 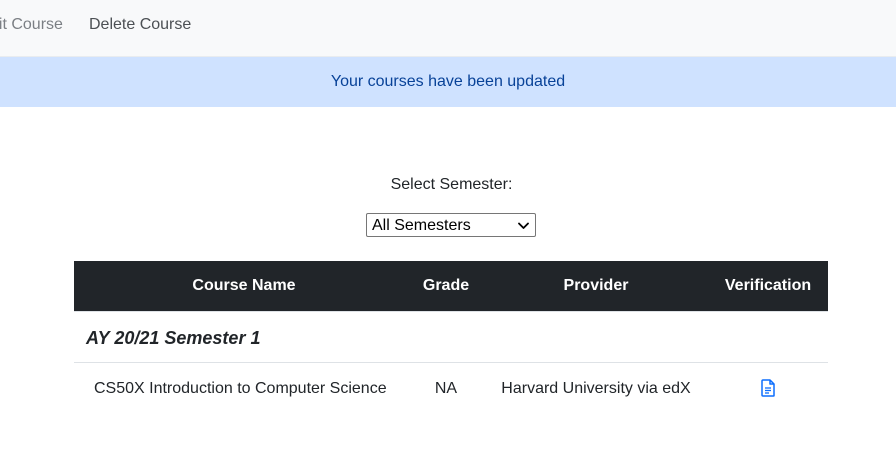 What do you see at coordinates (240, 388) in the screenshot?
I see `cell-course-name: CS50X Introduction to Computer Science` at bounding box center [240, 388].